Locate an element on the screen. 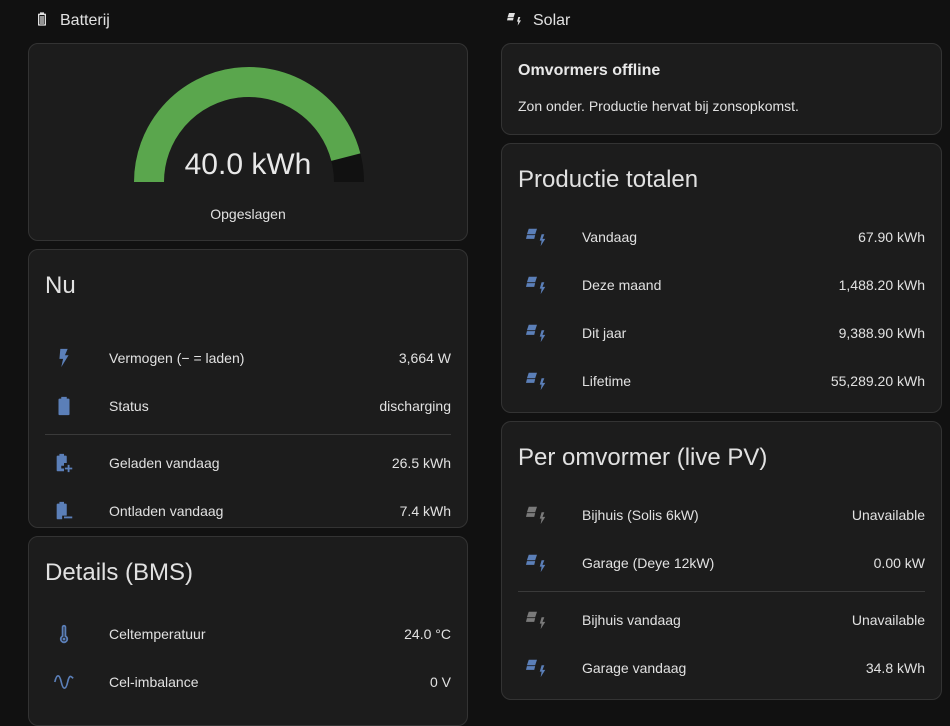  now-row-status: Status discharging is located at coordinates (248, 406).